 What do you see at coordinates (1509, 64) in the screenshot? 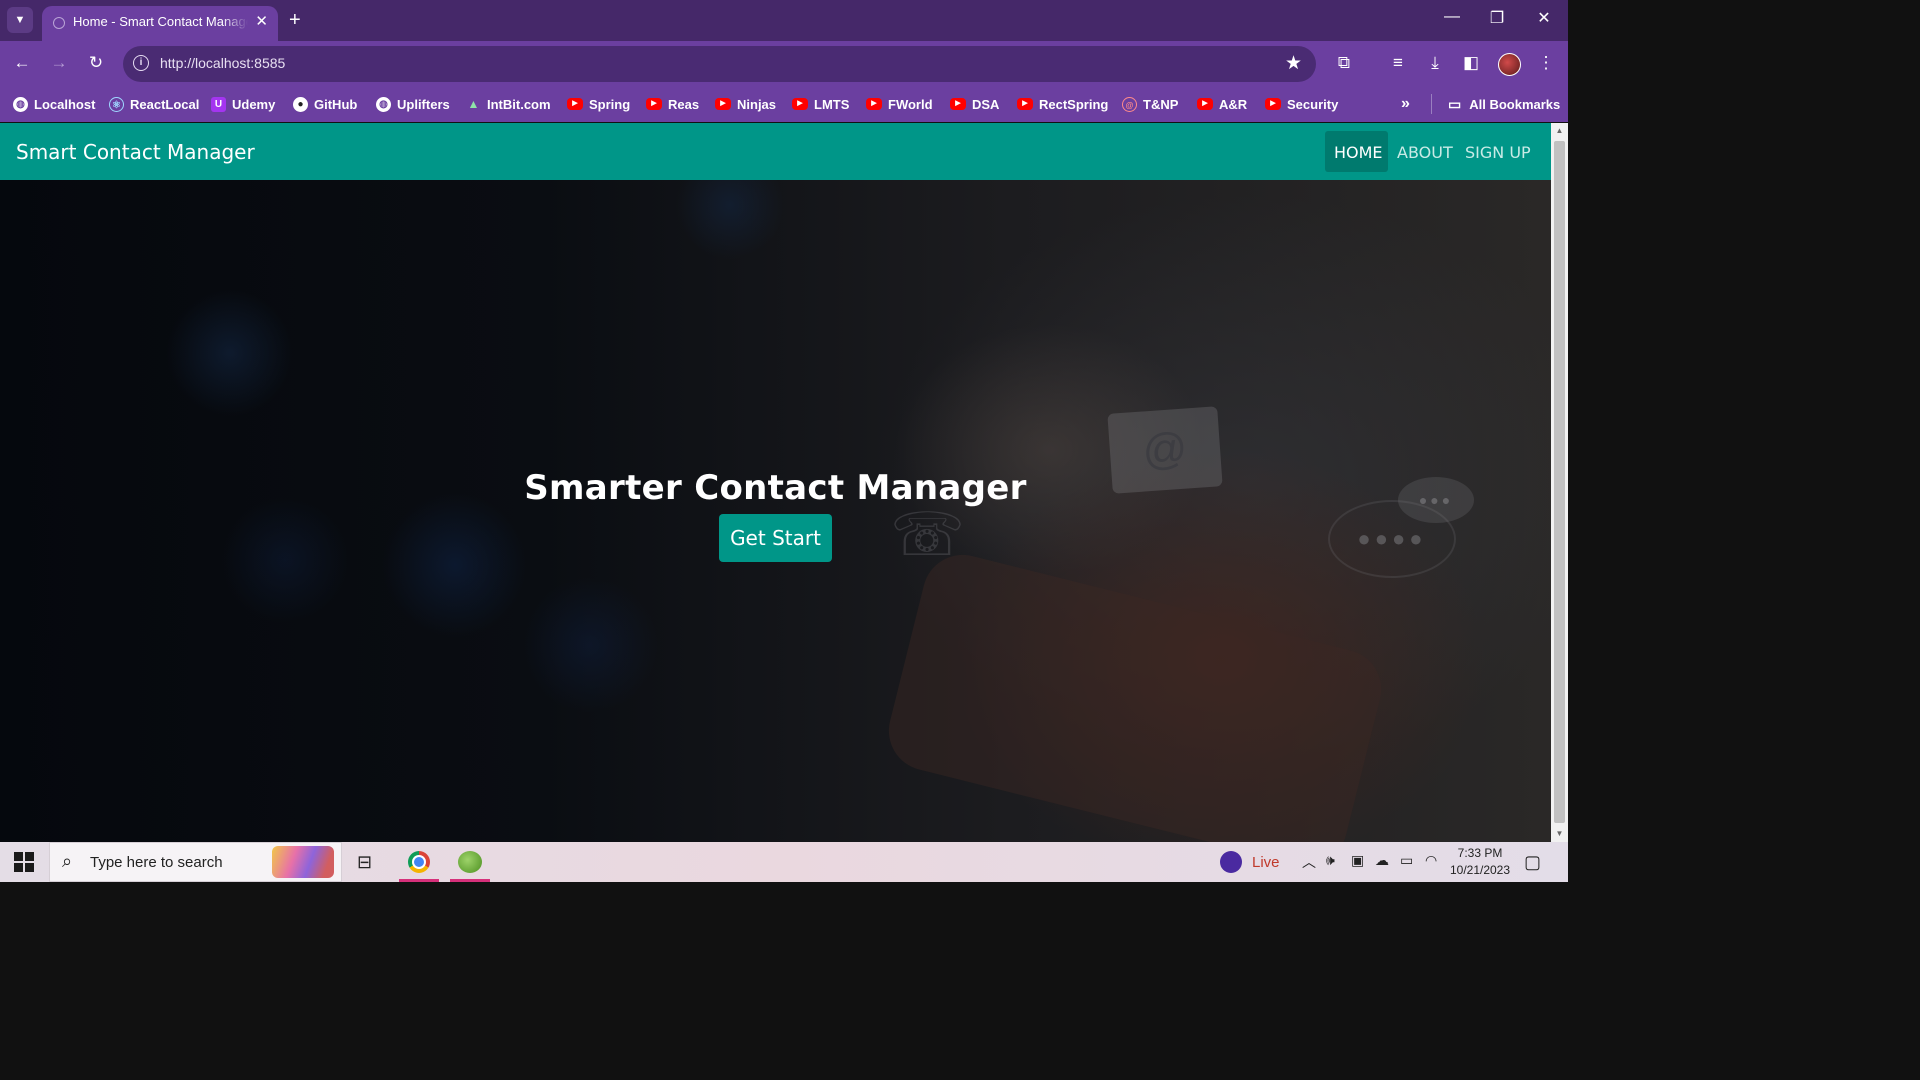
I see `profile-avatar` at bounding box center [1509, 64].